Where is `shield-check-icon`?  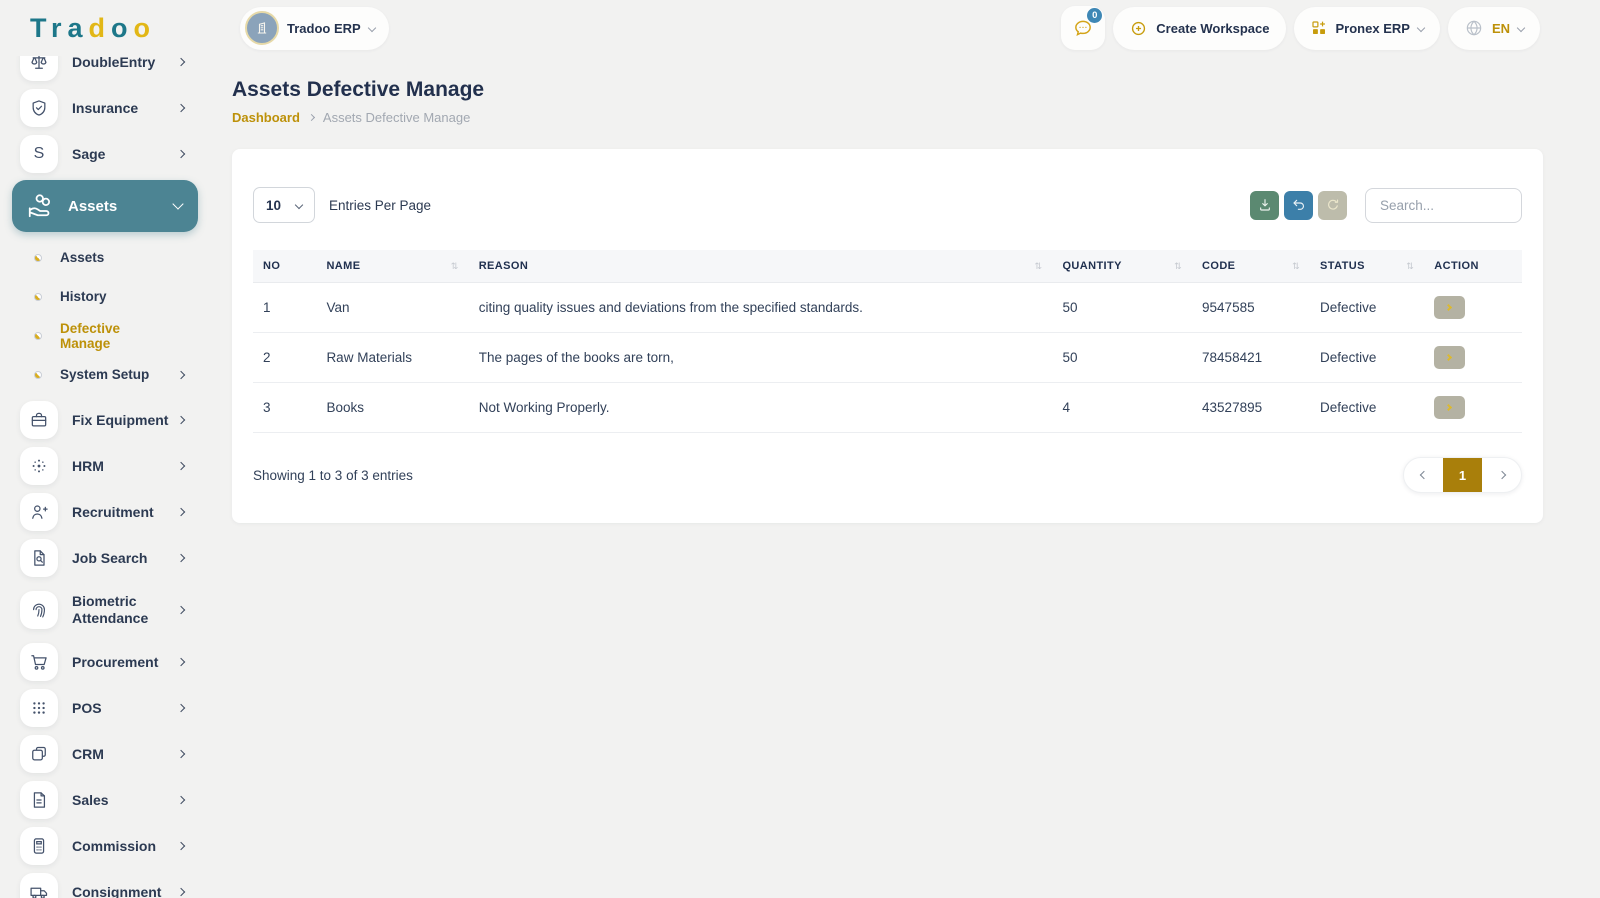 shield-check-icon is located at coordinates (39, 108).